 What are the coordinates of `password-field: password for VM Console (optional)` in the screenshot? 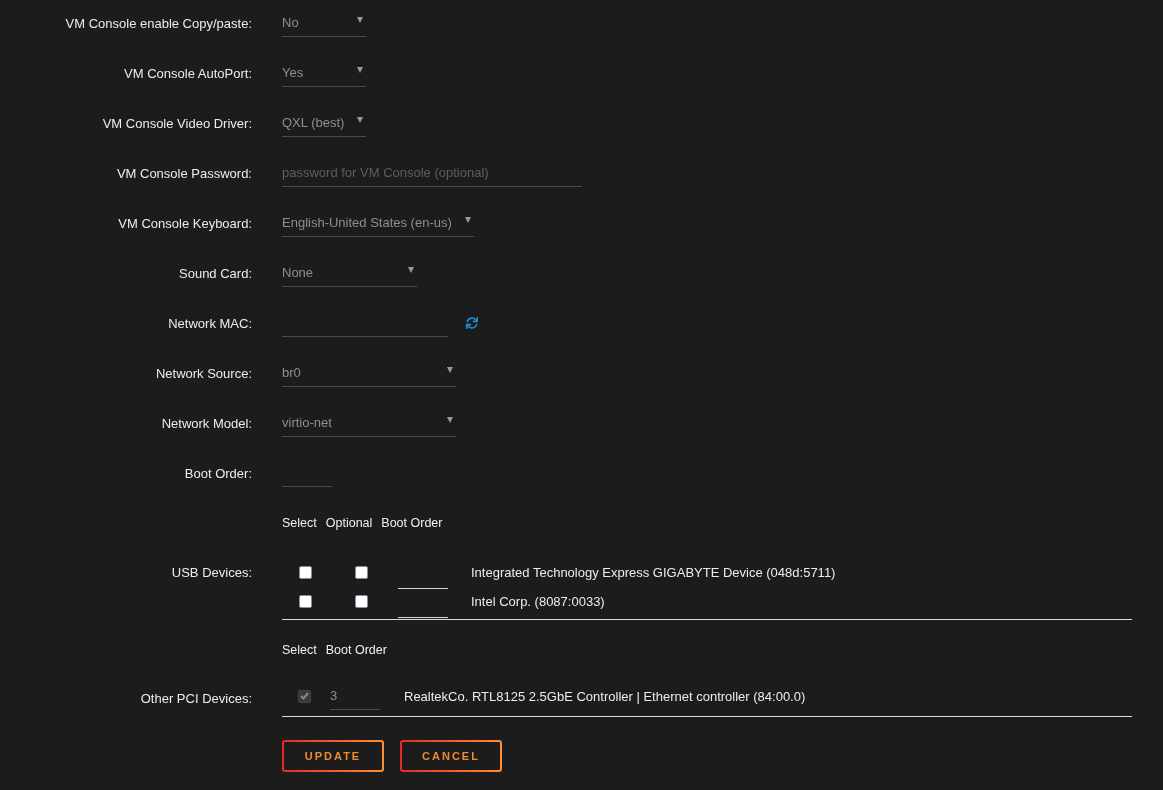 It's located at (432, 173).